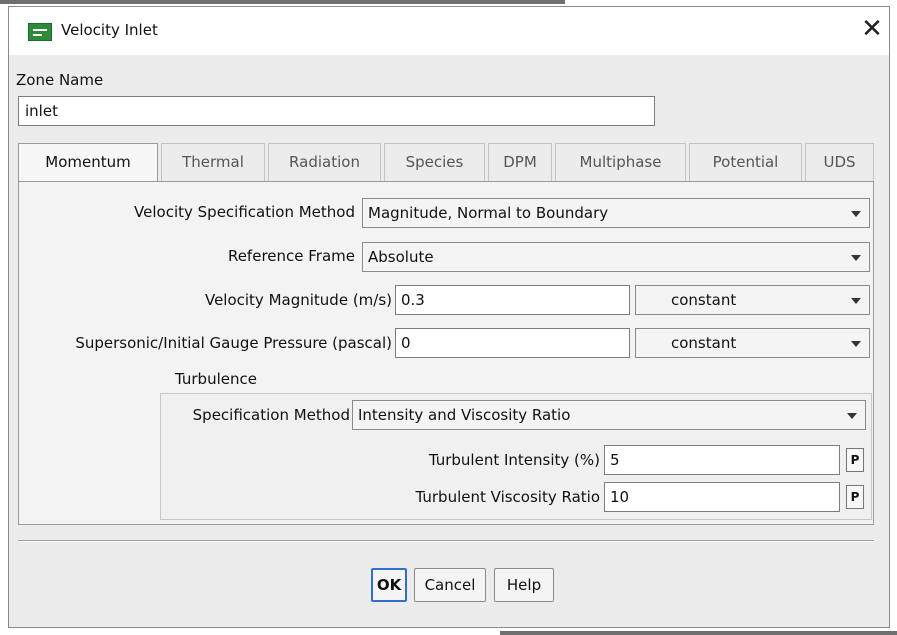 This screenshot has width=897, height=635. What do you see at coordinates (745, 162) in the screenshot?
I see `tab-potential: Potential` at bounding box center [745, 162].